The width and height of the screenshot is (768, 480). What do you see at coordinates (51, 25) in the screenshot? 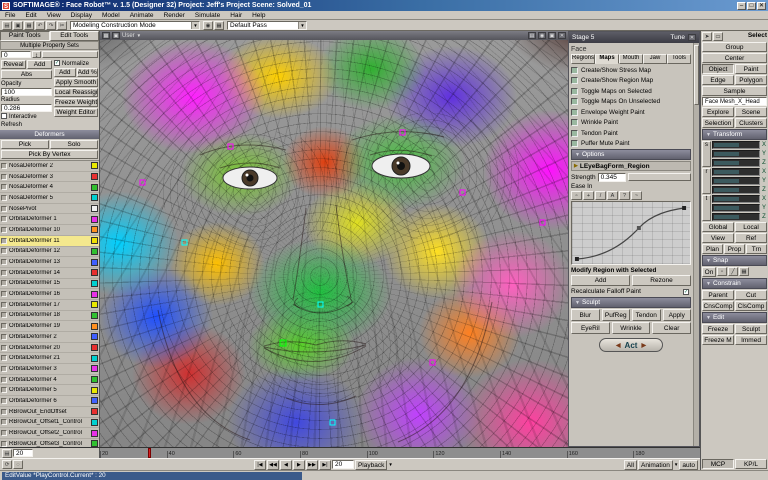
I see `redo-icon: ↷` at bounding box center [51, 25].